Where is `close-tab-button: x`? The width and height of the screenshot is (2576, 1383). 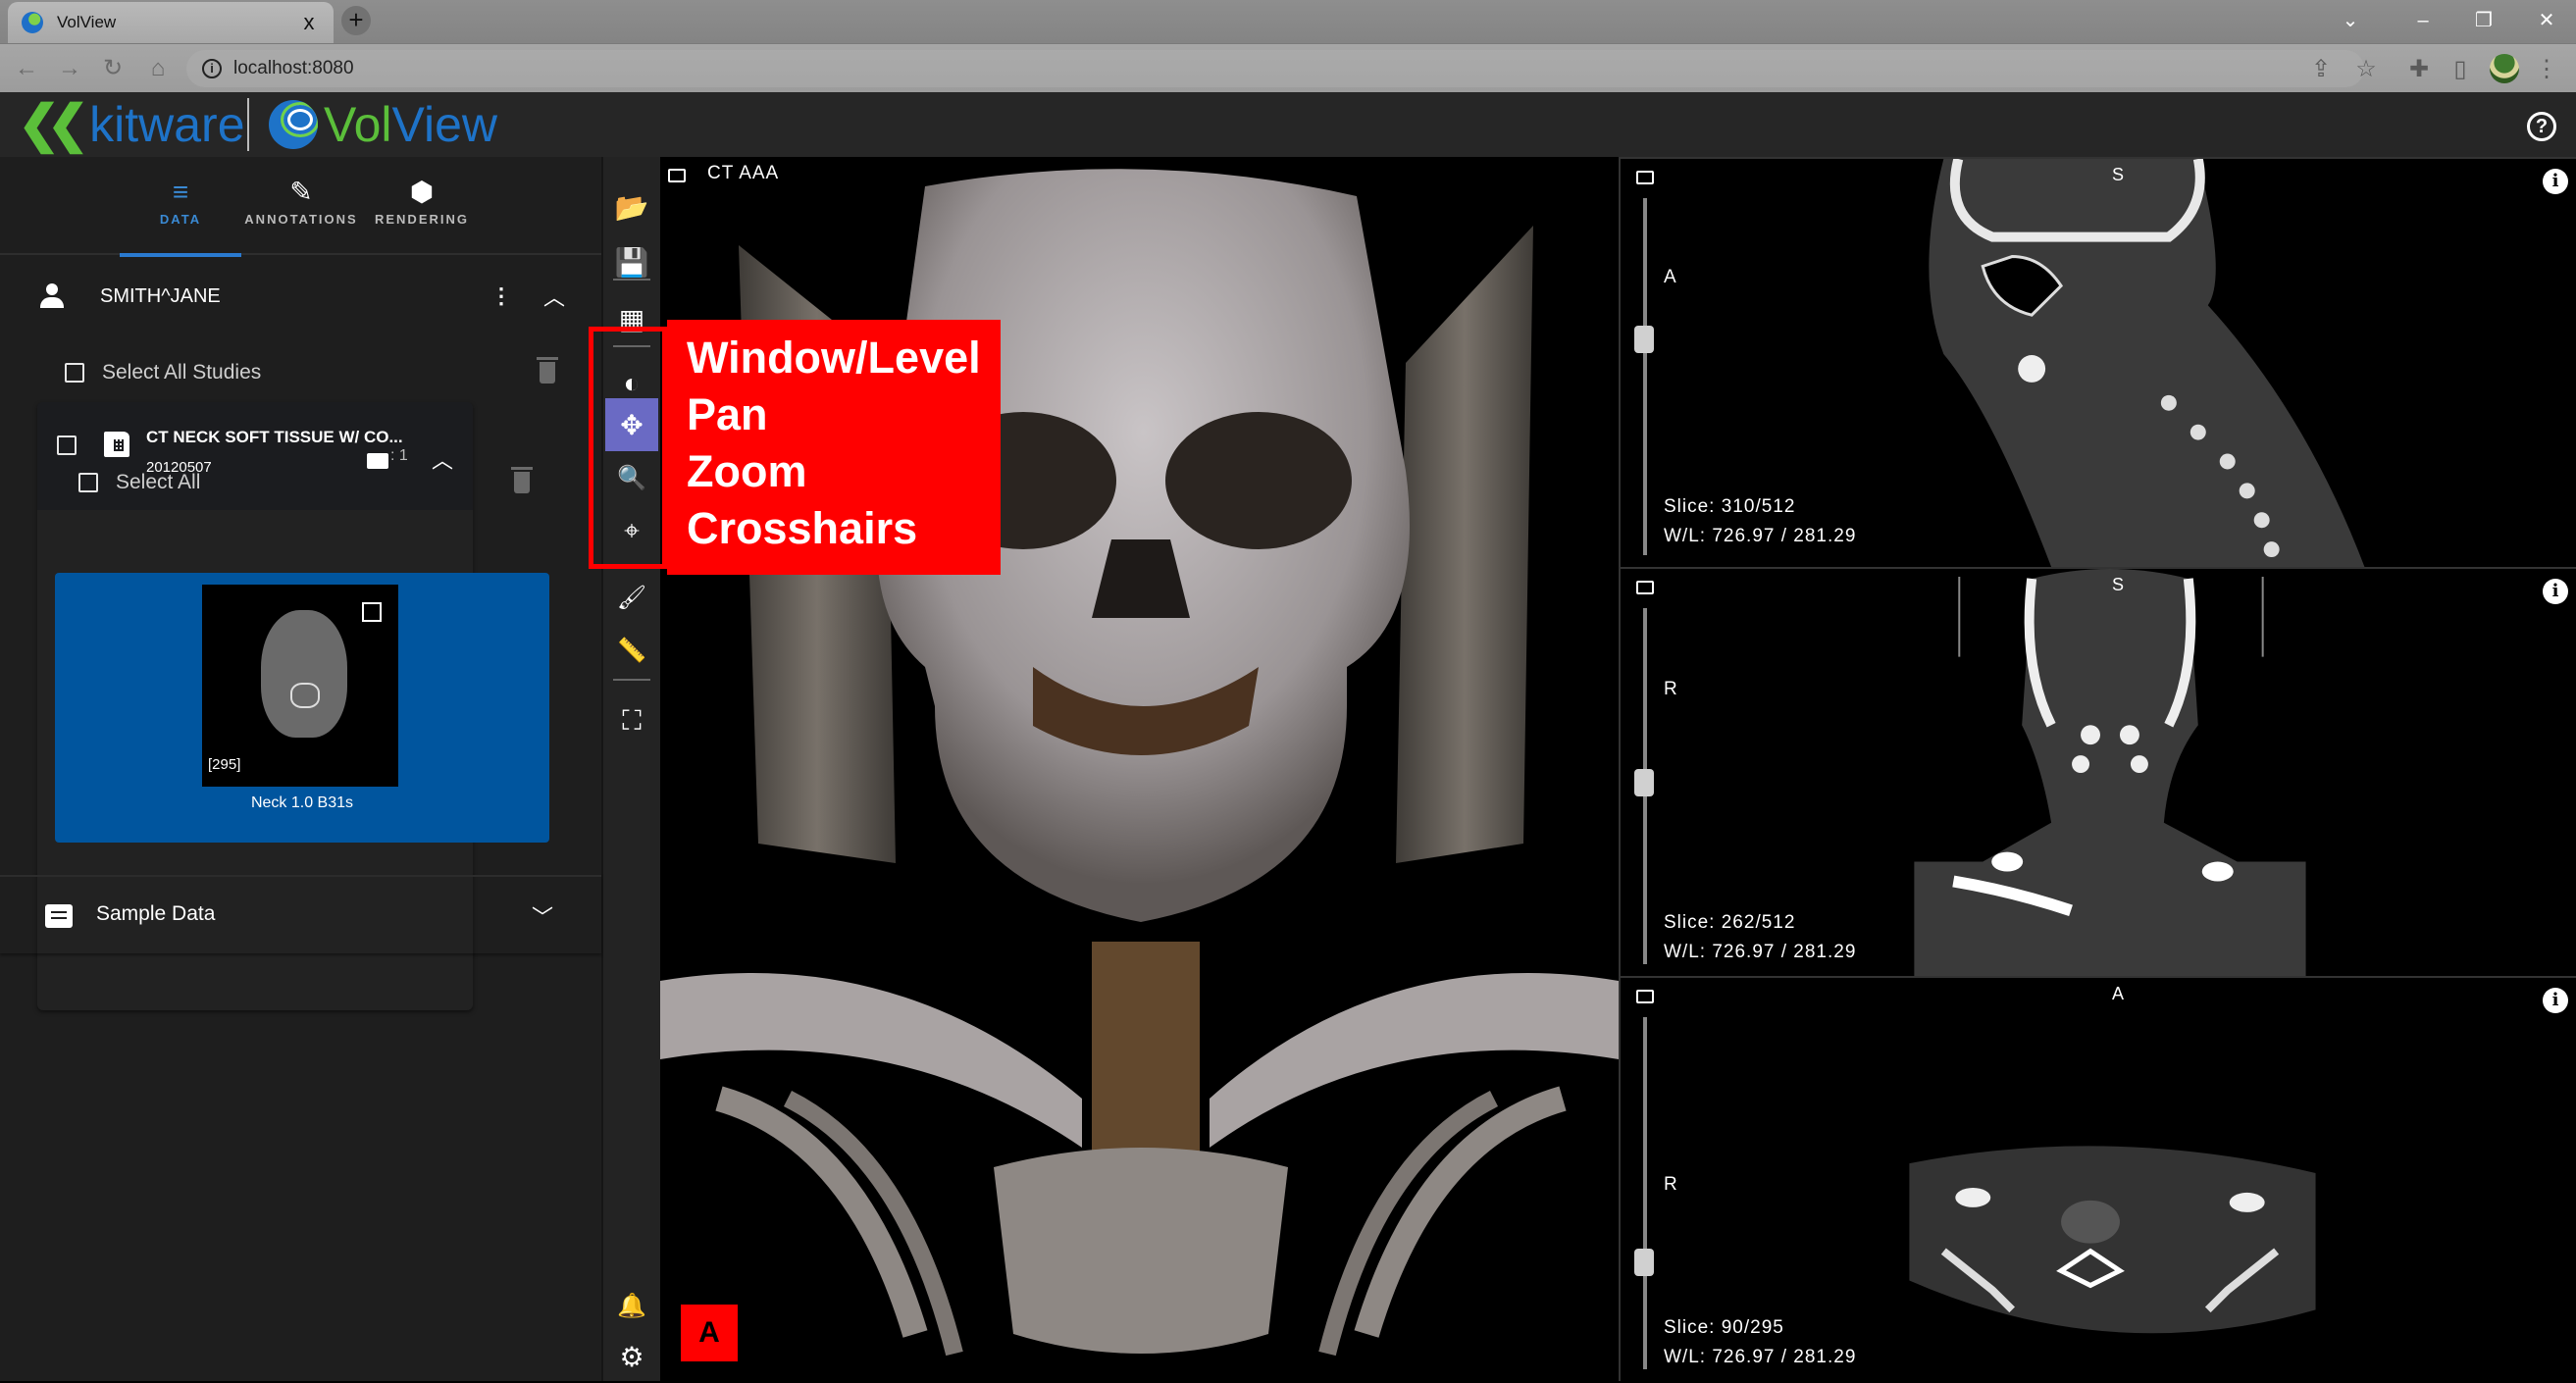 close-tab-button: x is located at coordinates (309, 22).